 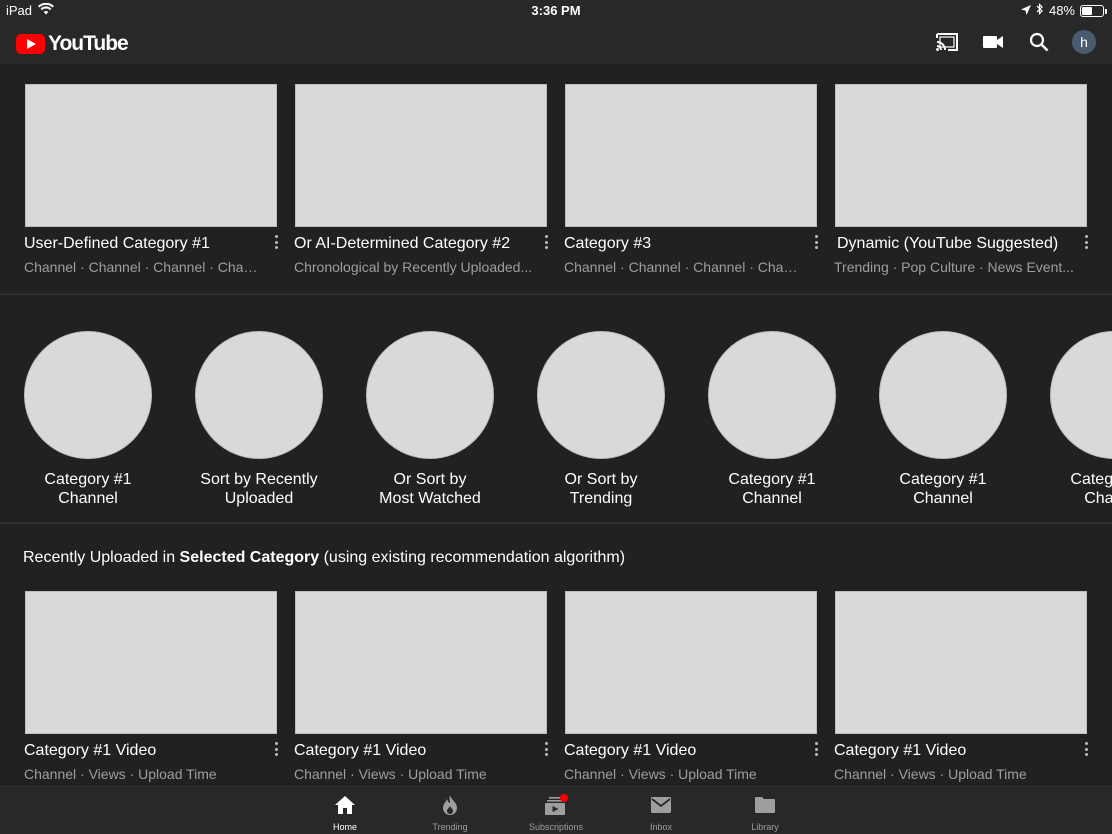 I want to click on circle-item: Or Sort by Most Watched, so click(x=430, y=419).